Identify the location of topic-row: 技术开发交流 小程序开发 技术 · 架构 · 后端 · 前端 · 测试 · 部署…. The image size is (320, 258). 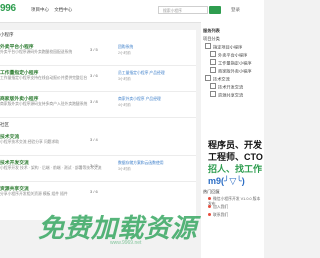
(98, 169).